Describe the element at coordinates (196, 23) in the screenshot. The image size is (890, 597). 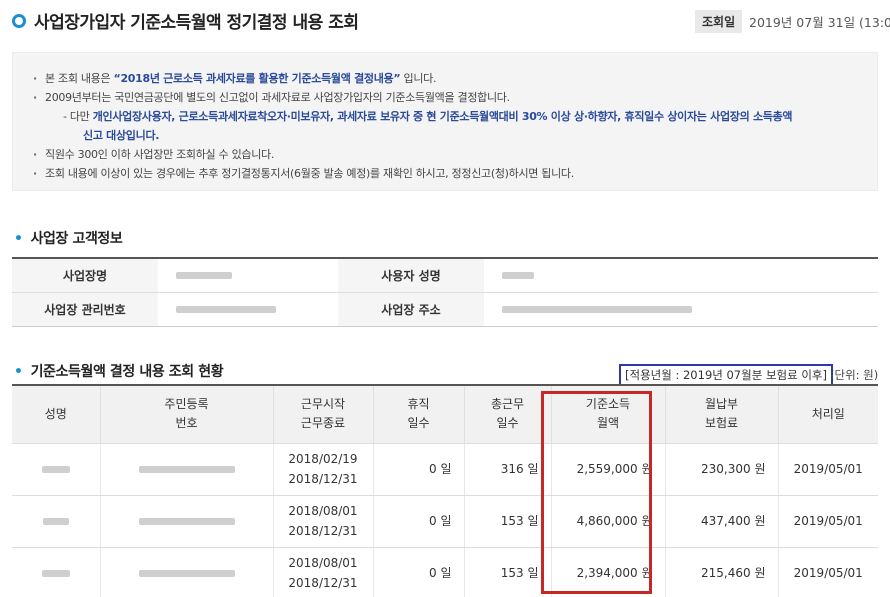
I see `page-title: 사업장가입자 기준소득월액 정기결정 내용 조회` at that location.